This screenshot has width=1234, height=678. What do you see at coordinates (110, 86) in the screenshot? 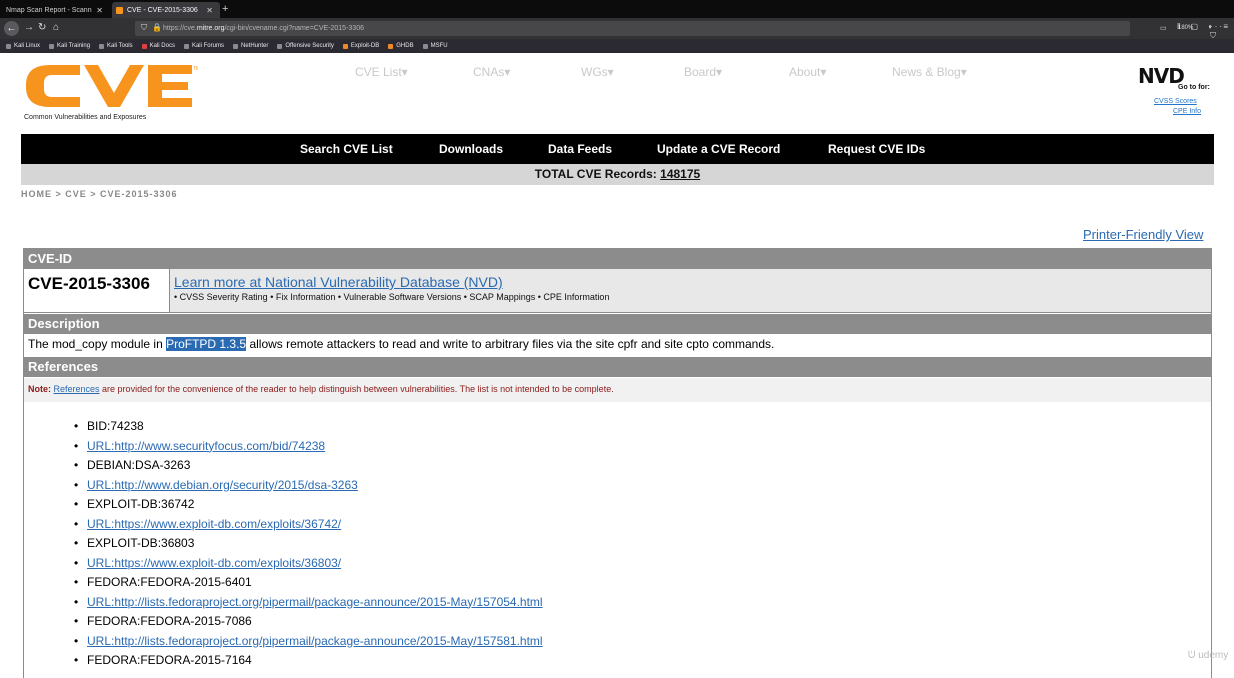
I see `cve-logo: TM` at bounding box center [110, 86].